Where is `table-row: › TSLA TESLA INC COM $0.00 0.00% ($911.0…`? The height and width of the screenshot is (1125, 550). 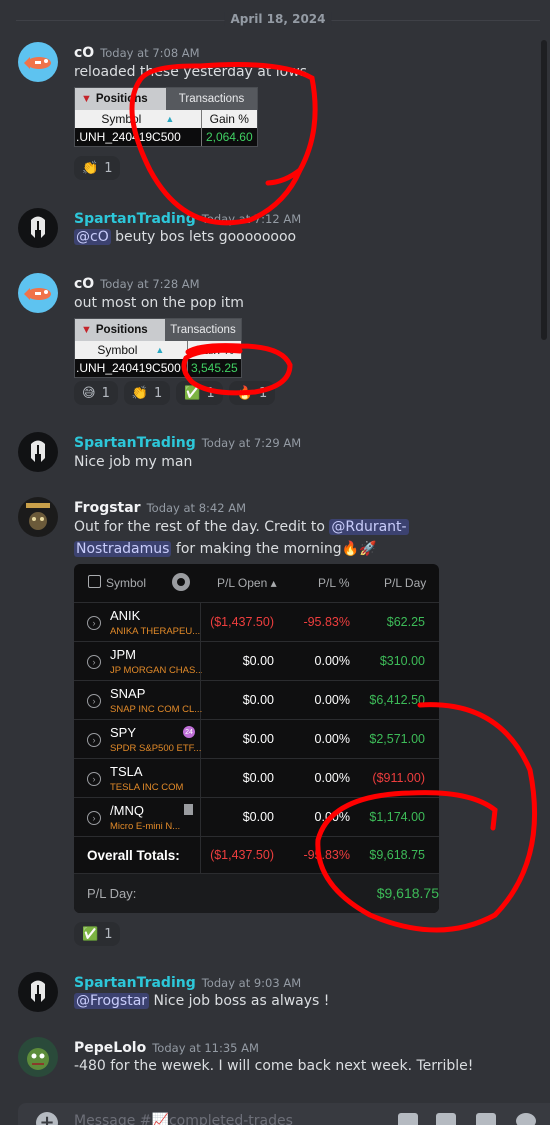 table-row: › TSLA TESLA INC COM $0.00 0.00% ($911.0… is located at coordinates (256, 777).